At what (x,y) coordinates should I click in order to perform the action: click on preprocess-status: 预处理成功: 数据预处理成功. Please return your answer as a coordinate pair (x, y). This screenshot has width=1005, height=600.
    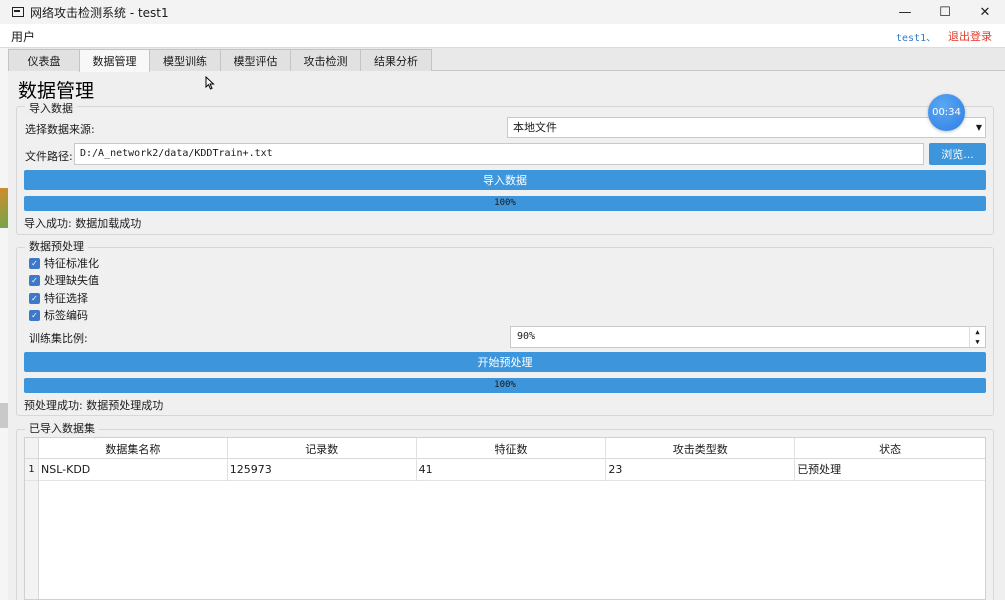
    Looking at the image, I should click on (94, 405).